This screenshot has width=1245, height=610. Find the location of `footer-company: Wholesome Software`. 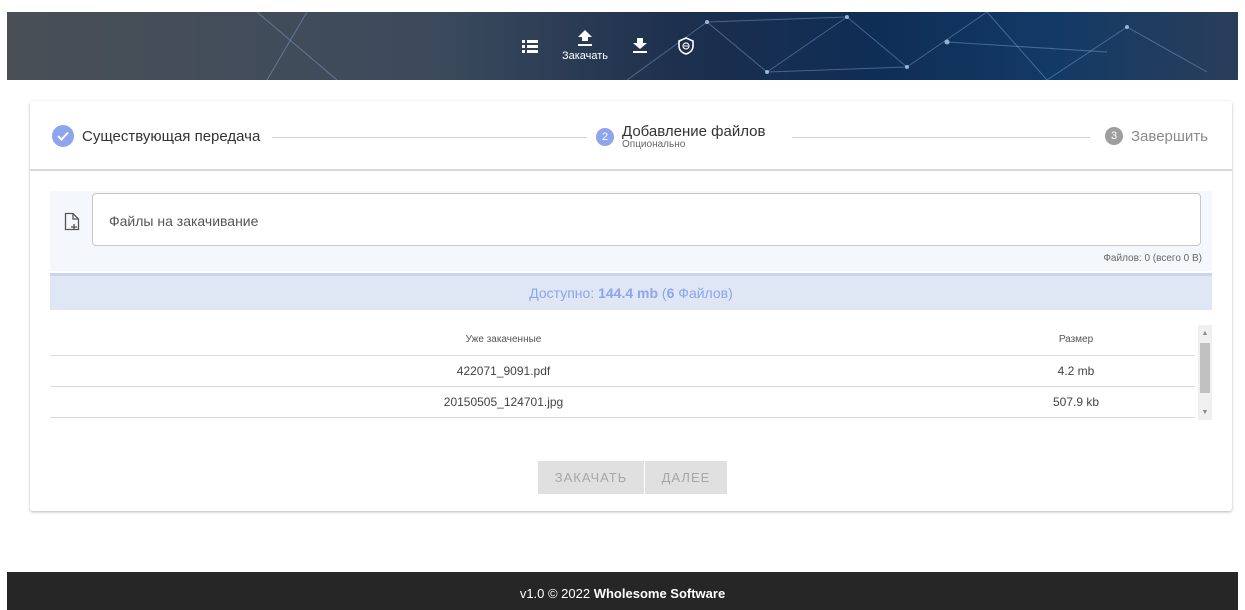

footer-company: Wholesome Software is located at coordinates (659, 593).